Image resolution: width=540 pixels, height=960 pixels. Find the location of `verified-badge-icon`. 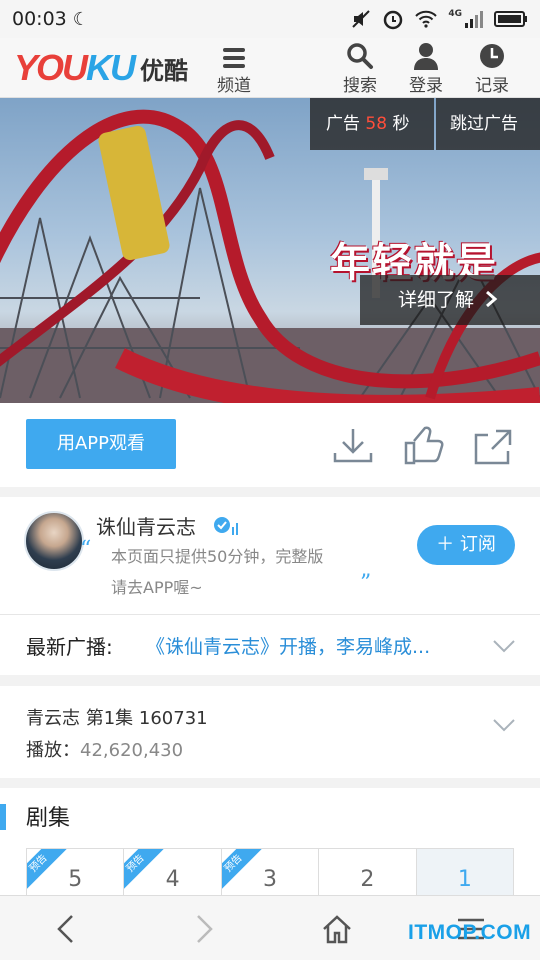

verified-badge-icon is located at coordinates (226, 526).